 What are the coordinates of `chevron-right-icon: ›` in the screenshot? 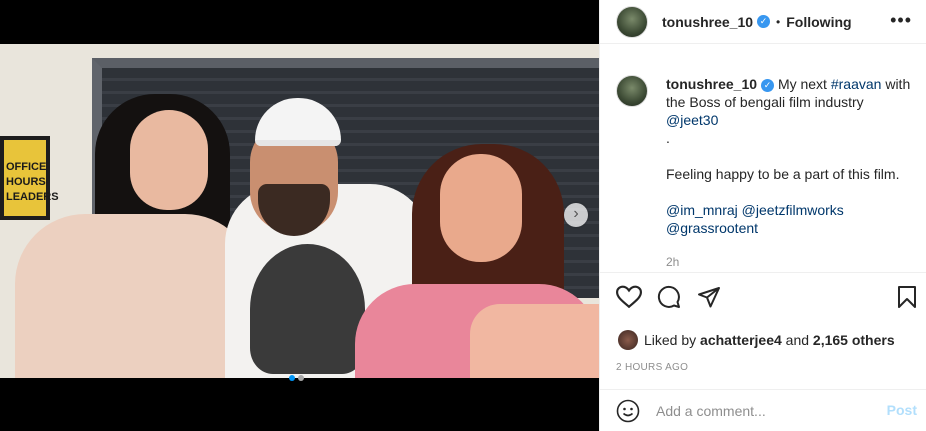 It's located at (576, 215).